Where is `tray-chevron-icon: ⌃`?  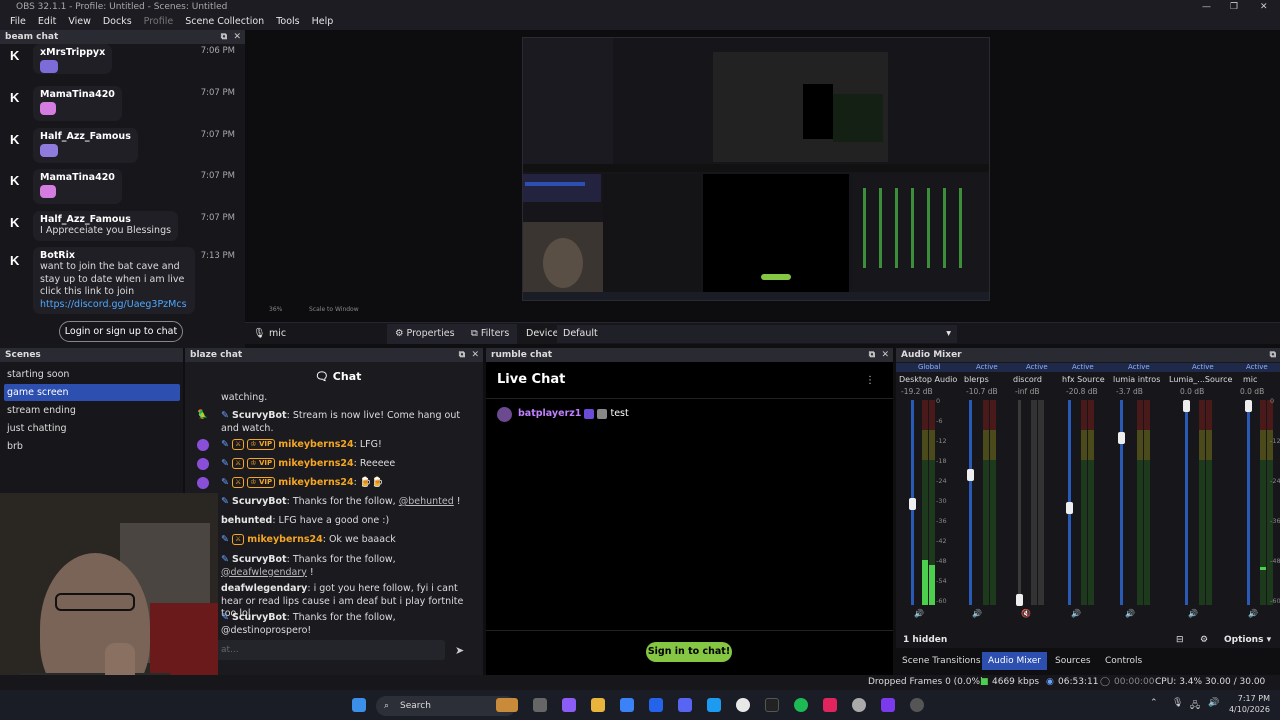 tray-chevron-icon: ⌃ is located at coordinates (1154, 703).